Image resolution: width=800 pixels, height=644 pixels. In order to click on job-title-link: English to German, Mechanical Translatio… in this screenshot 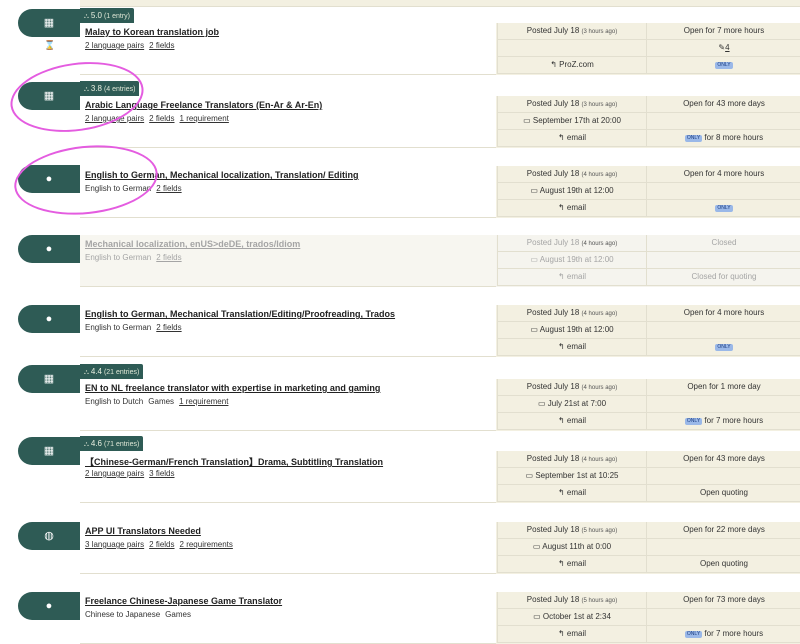, I will do `click(240, 314)`.